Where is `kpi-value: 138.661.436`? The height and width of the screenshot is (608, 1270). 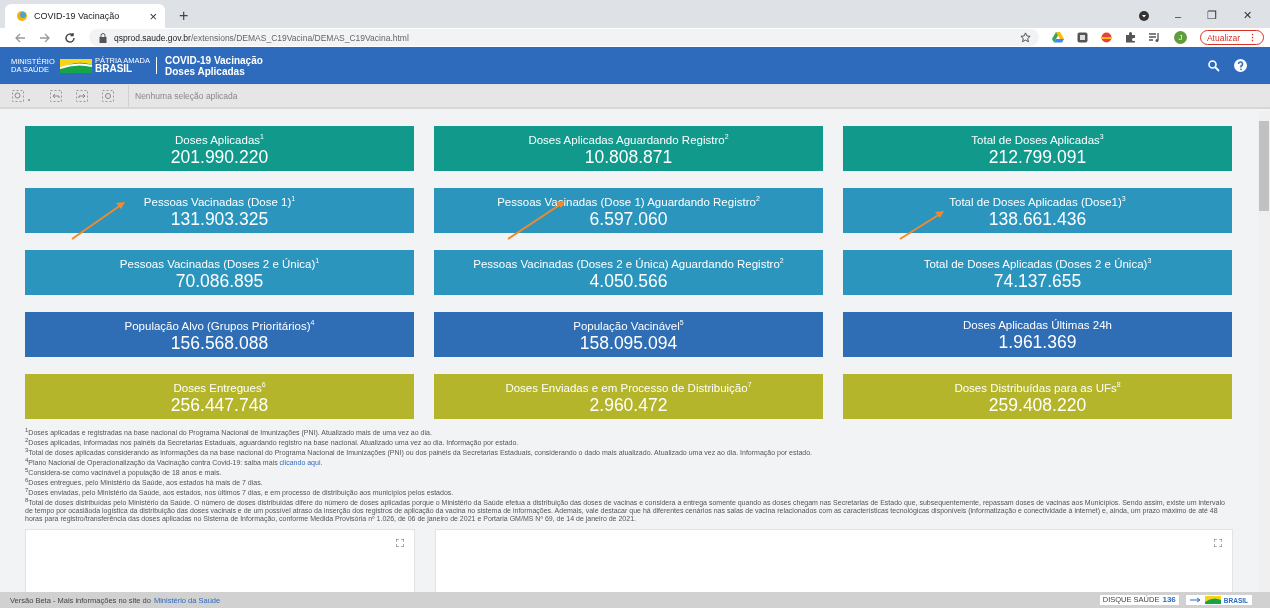
kpi-value: 138.661.436 is located at coordinates (1037, 218).